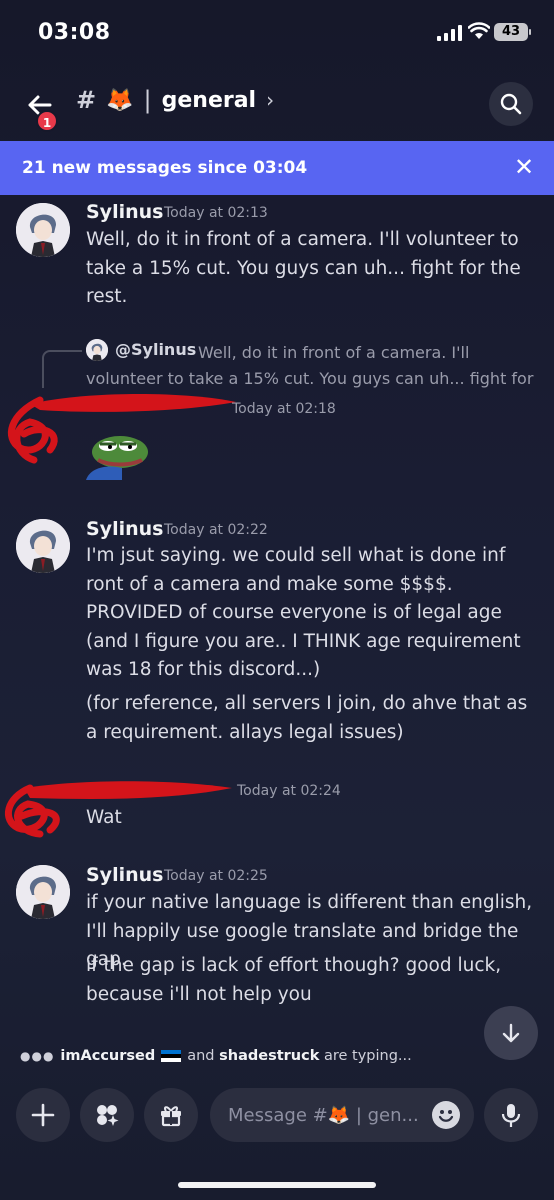  I want to click on gift-button, so click(171, 1115).